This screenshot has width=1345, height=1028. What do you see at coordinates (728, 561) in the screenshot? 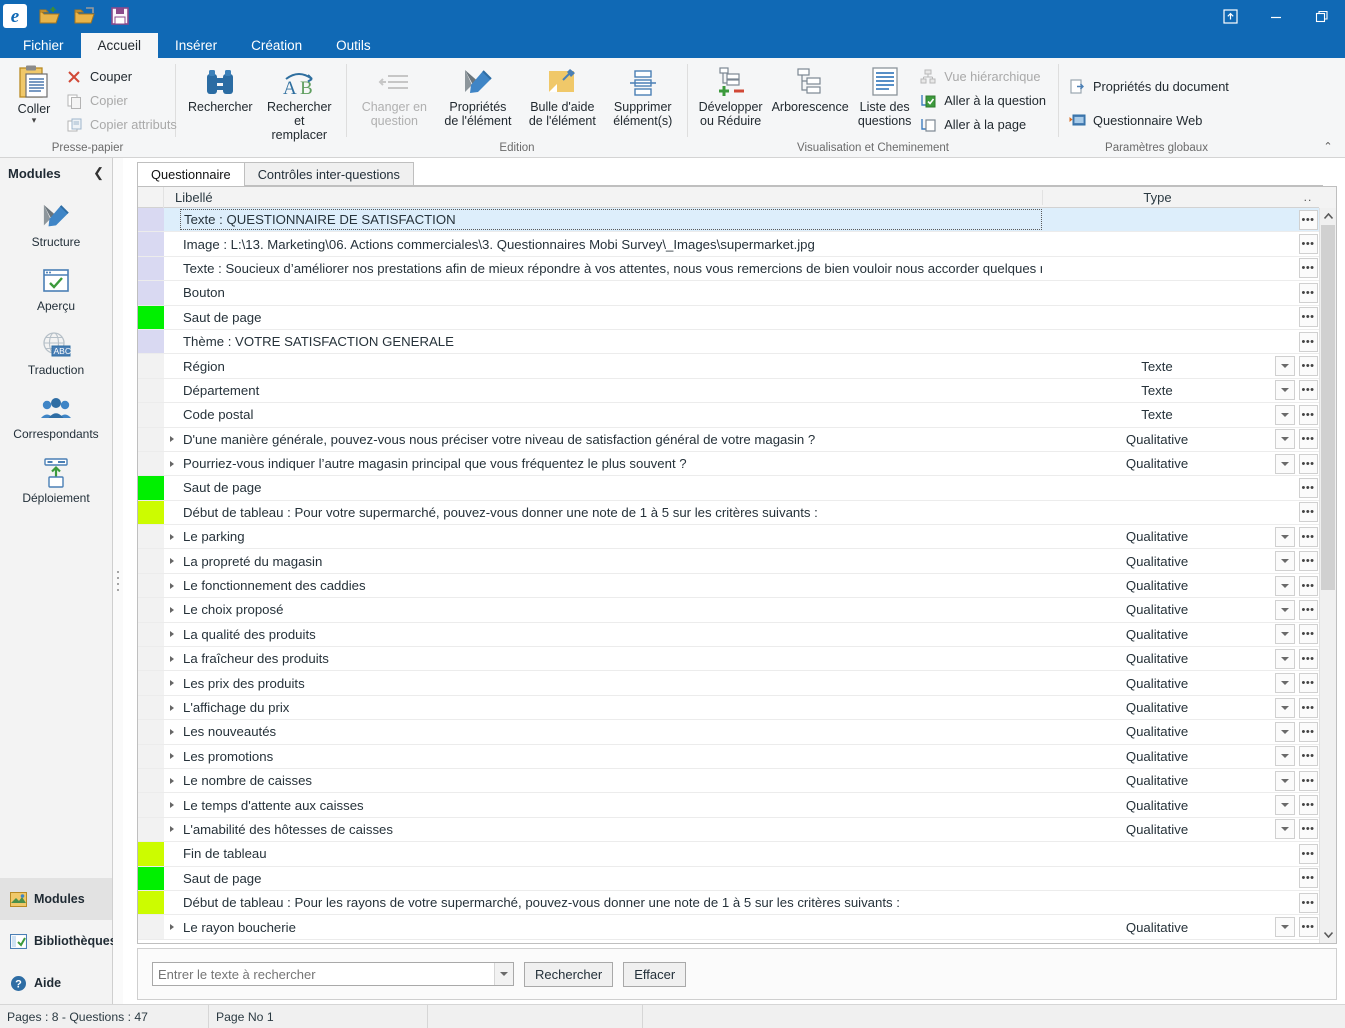
I see `grid-row: La propreté du magasin Qualitative •••` at bounding box center [728, 561].